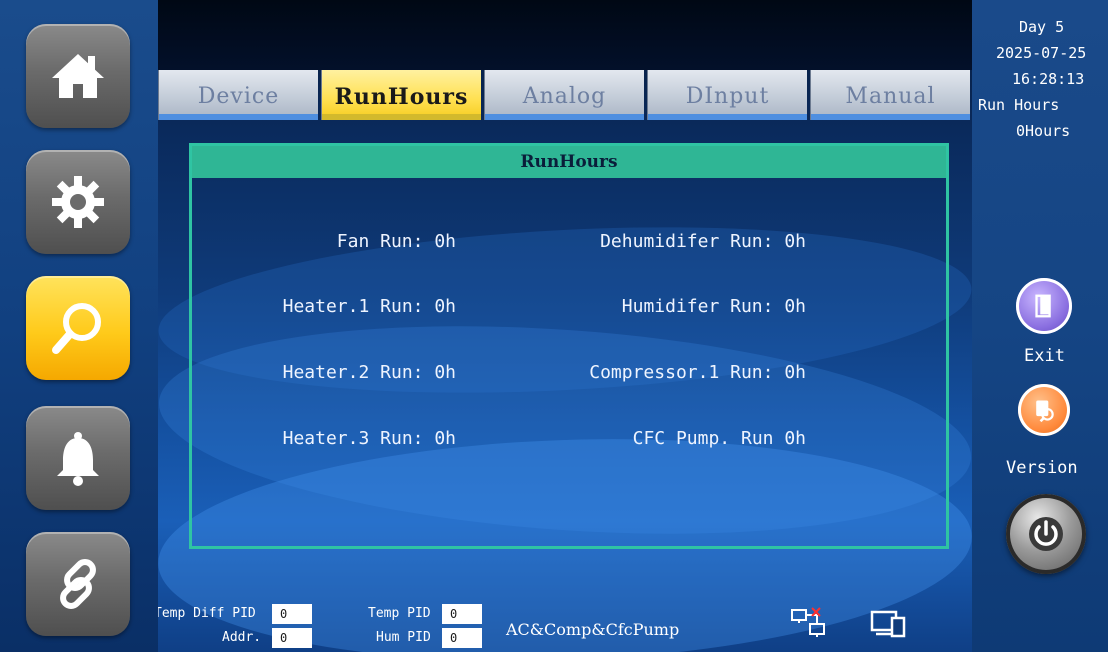 The image size is (1108, 652). What do you see at coordinates (1041, 53) in the screenshot?
I see `date-display: 2025-07-25` at bounding box center [1041, 53].